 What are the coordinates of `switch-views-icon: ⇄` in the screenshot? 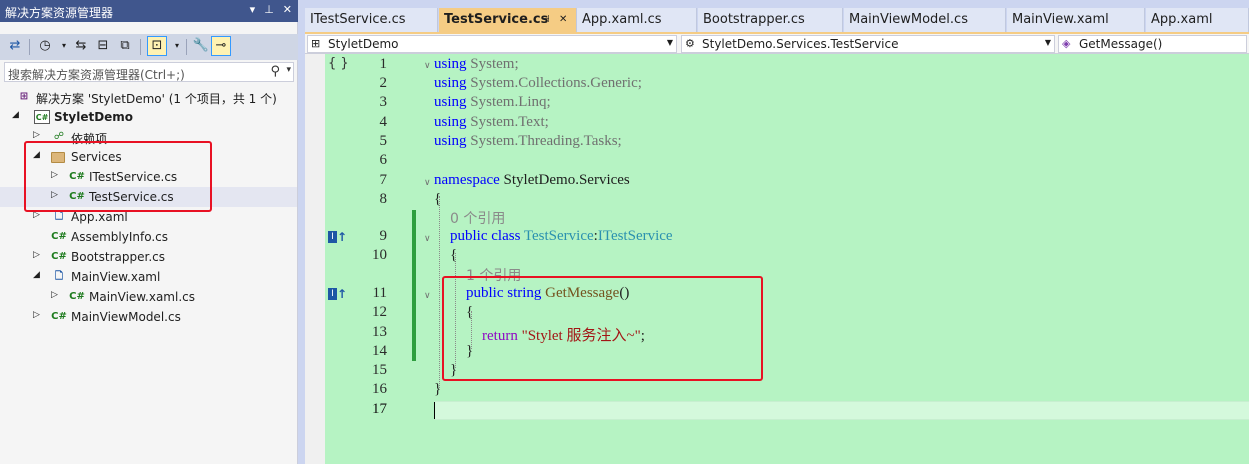 It's located at (15, 46).